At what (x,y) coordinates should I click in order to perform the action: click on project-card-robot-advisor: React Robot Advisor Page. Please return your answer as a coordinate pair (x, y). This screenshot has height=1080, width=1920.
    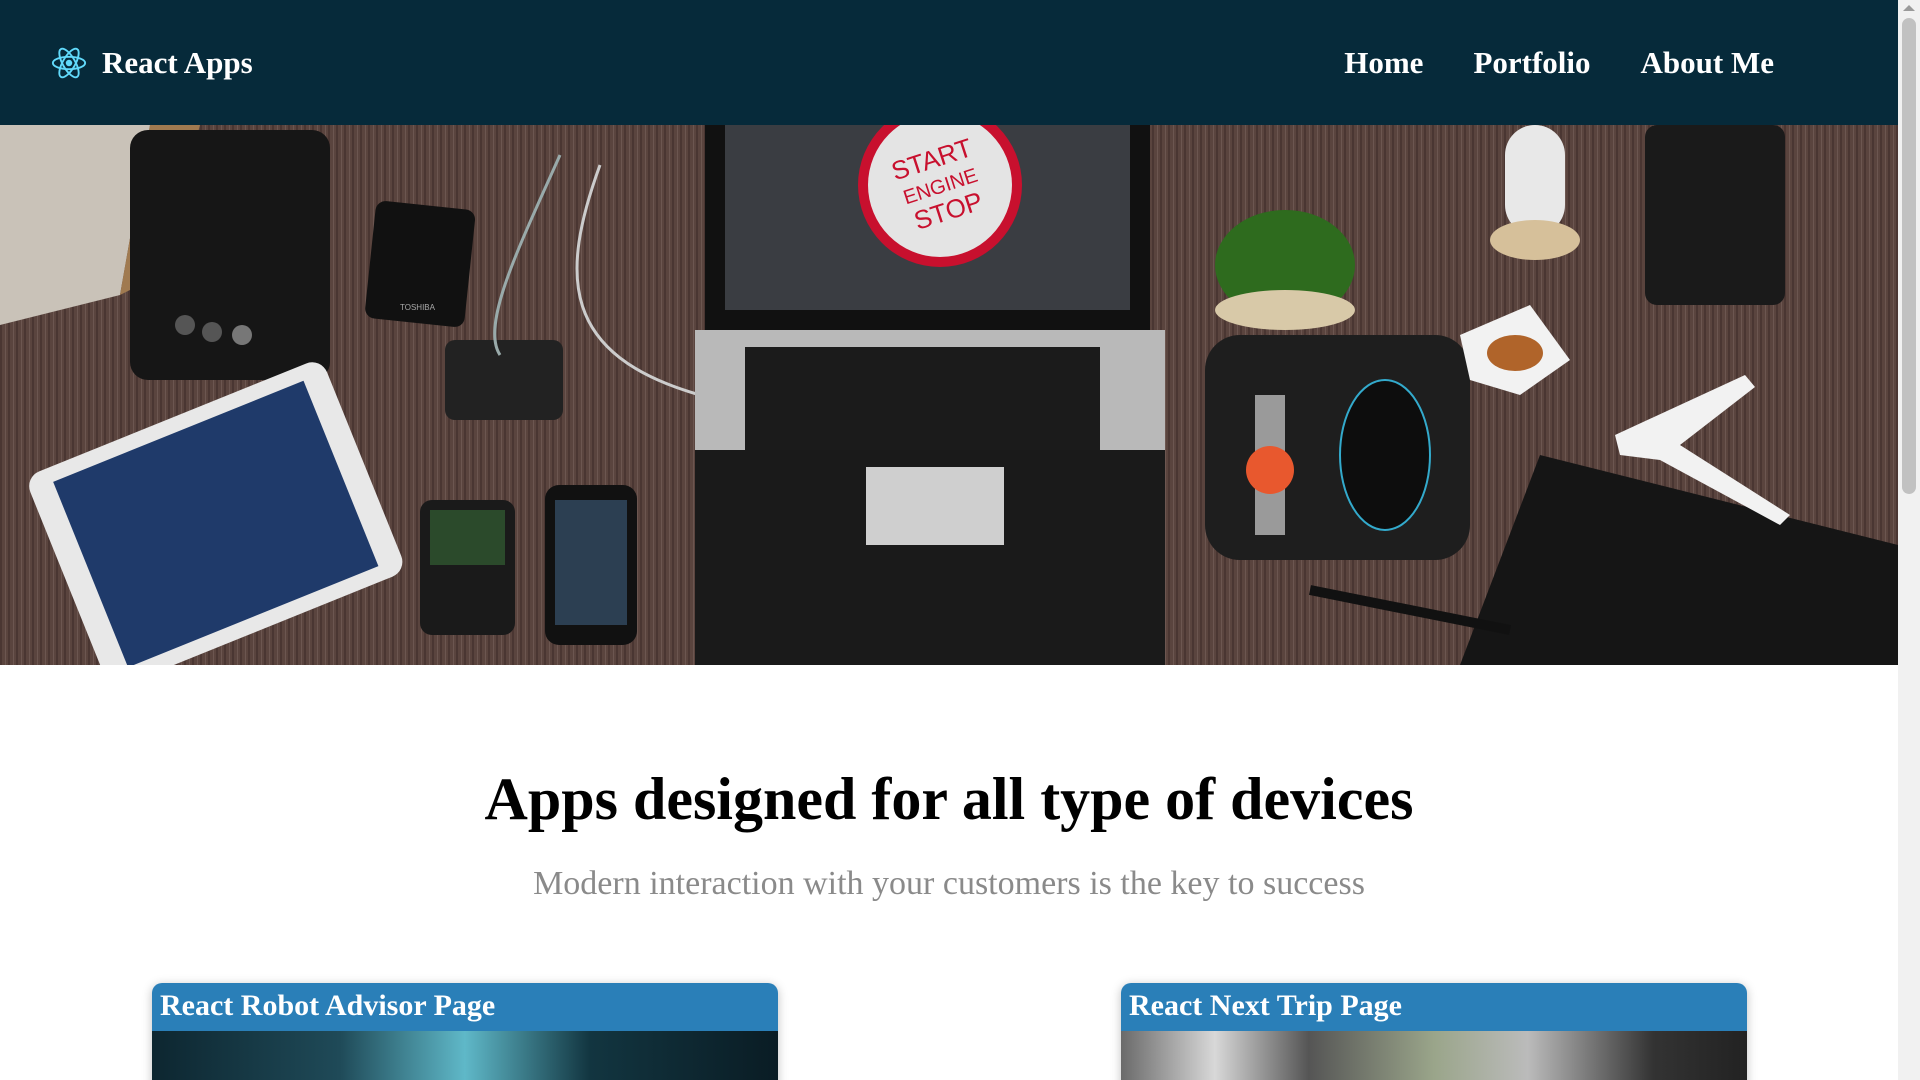
    Looking at the image, I should click on (465, 1031).